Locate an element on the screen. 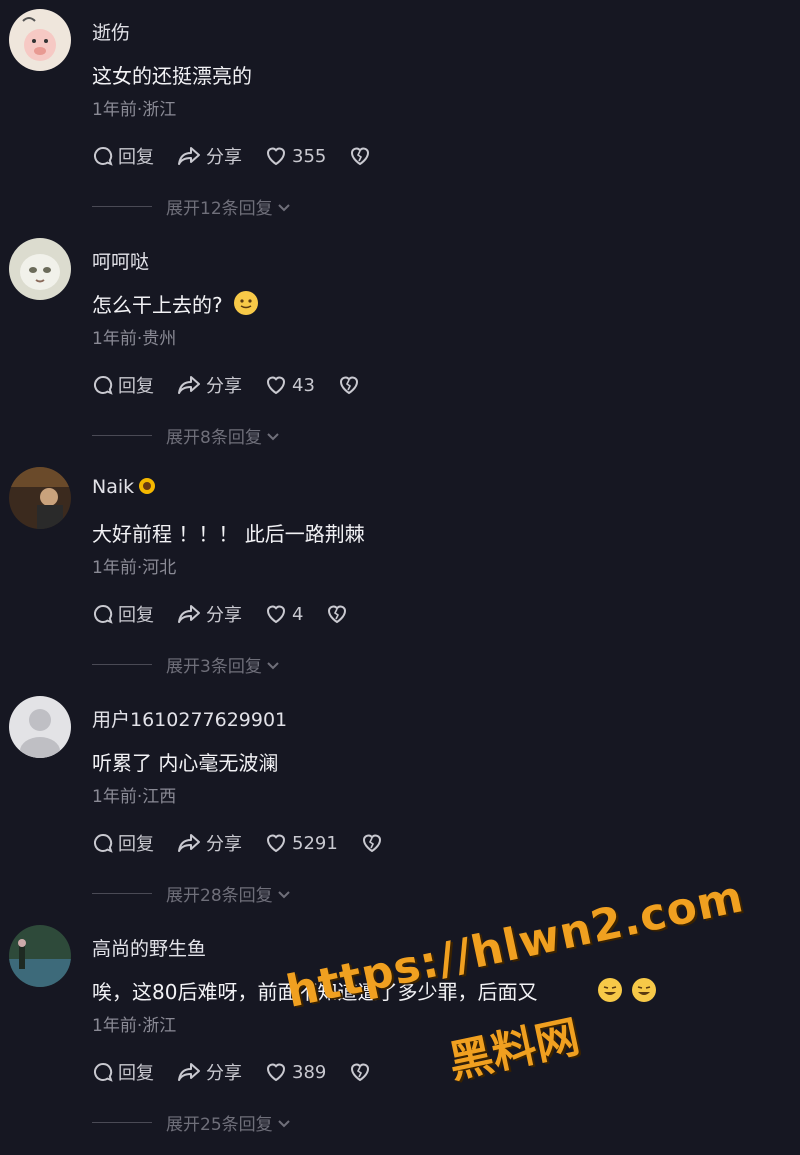 Image resolution: width=800 pixels, height=1155 pixels. comment-text: 大好前程 ！！！ 此后一路荆棘 is located at coordinates (228, 534).